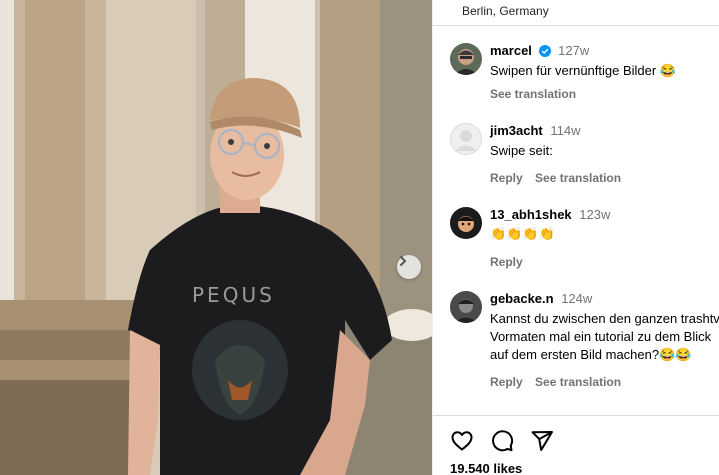  I want to click on comment-time: 114w, so click(565, 130).